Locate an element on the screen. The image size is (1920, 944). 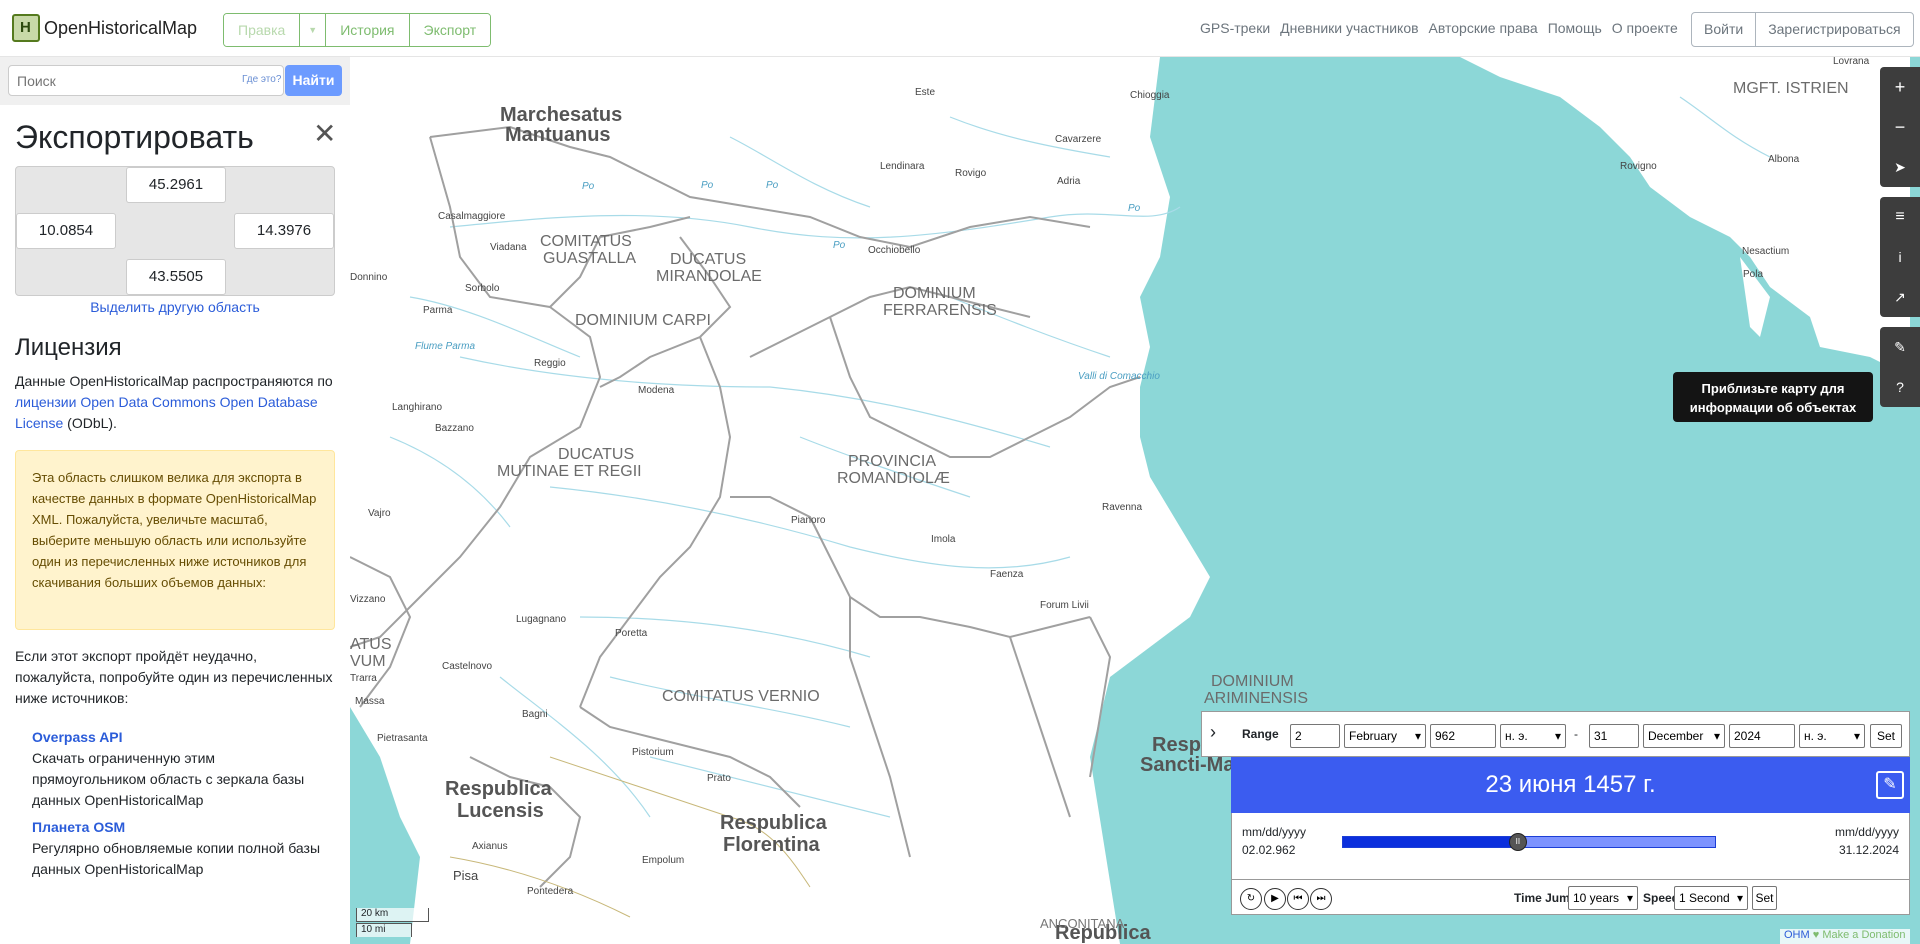
attribution-ohm-link: OHM is located at coordinates (1797, 935).